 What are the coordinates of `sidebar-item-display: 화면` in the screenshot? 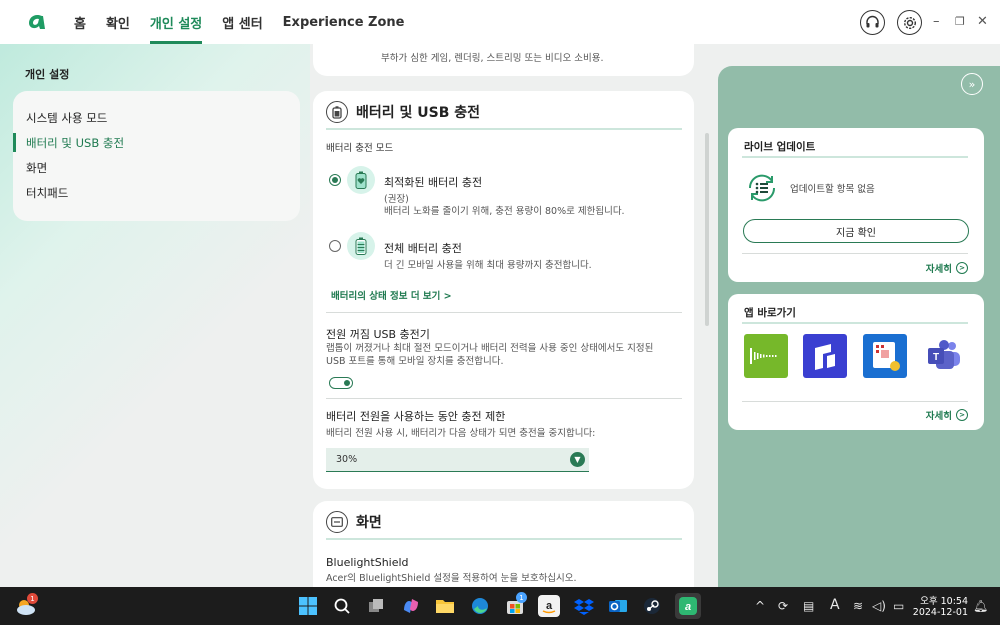 It's located at (156, 167).